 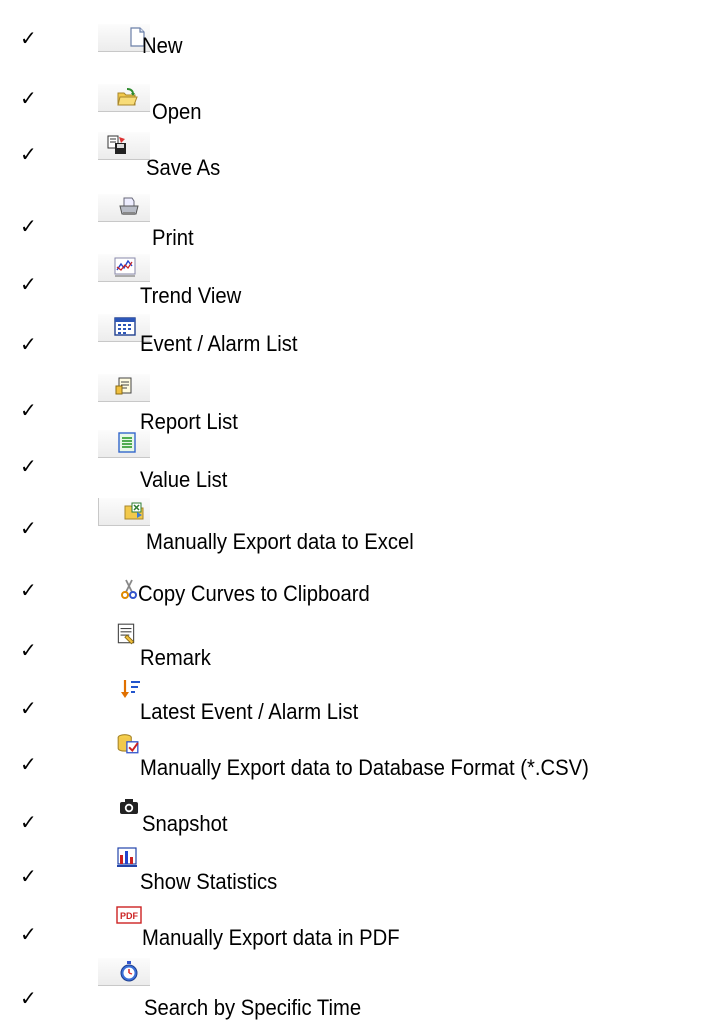 I want to click on list-item-label: Latest Event / Alarm List, so click(x=249, y=711).